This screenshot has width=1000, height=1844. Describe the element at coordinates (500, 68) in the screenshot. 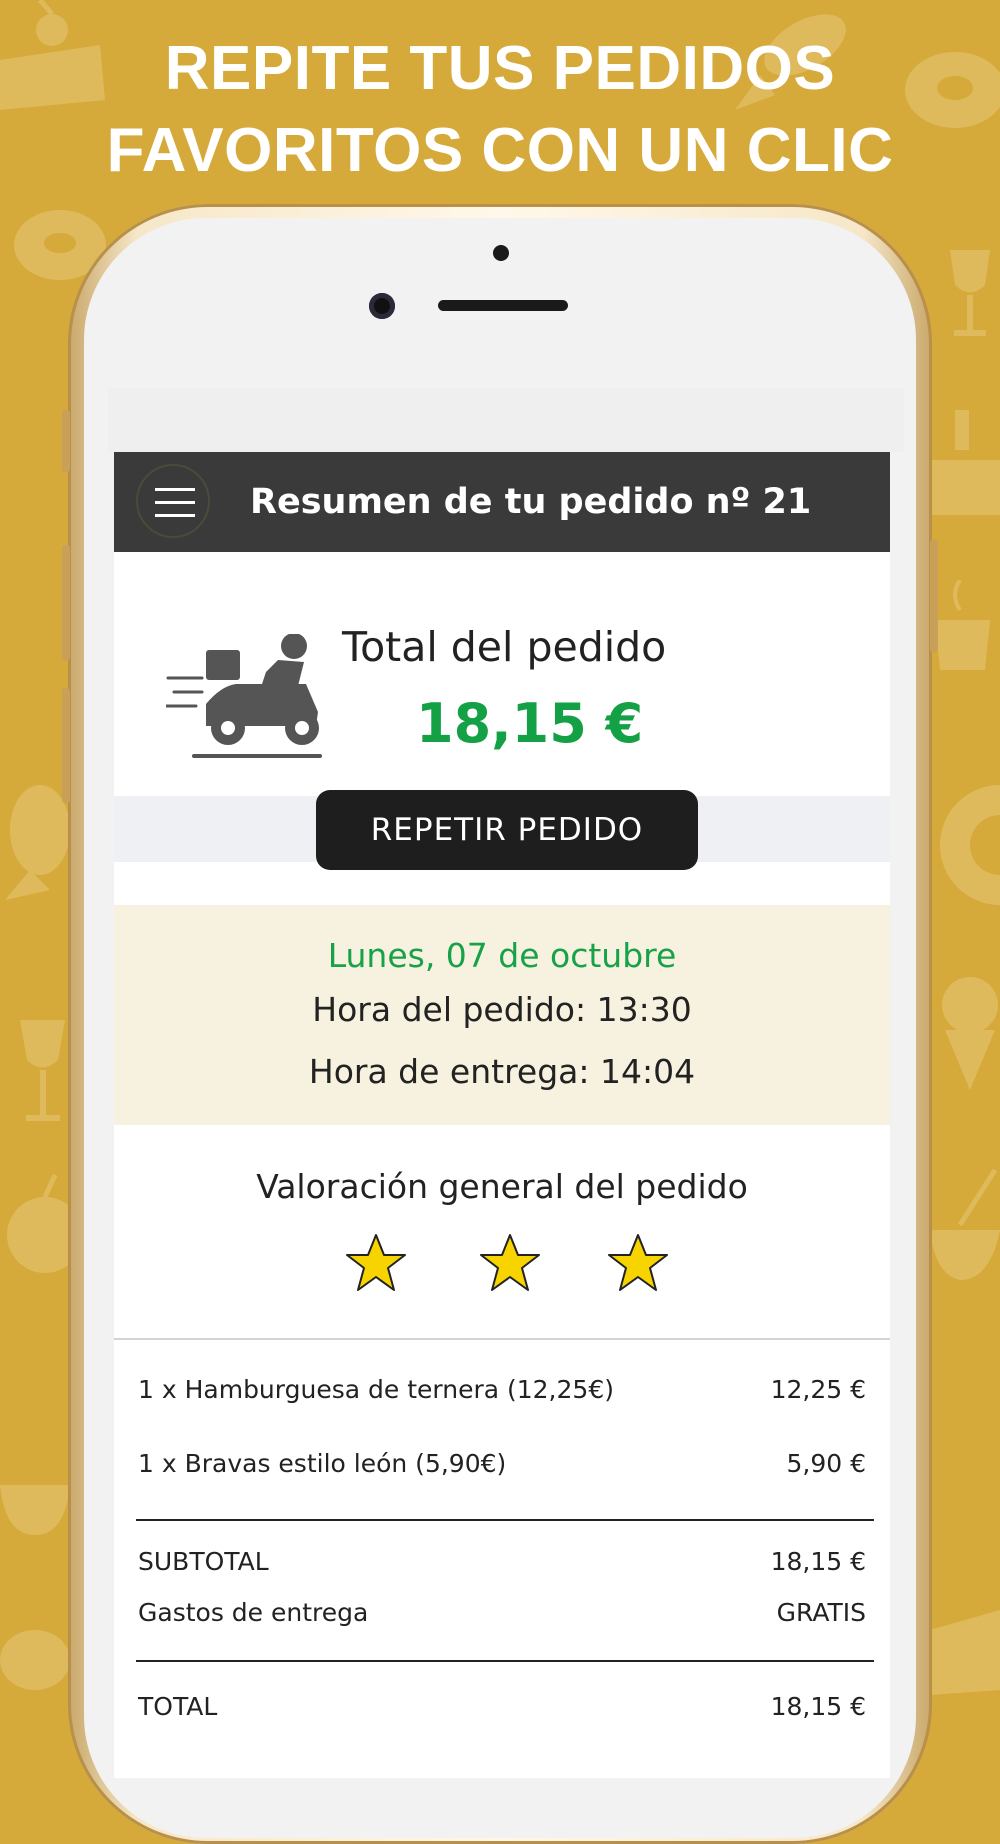

I see `headline-line-1: REPITE TUS PEDIDOS` at that location.